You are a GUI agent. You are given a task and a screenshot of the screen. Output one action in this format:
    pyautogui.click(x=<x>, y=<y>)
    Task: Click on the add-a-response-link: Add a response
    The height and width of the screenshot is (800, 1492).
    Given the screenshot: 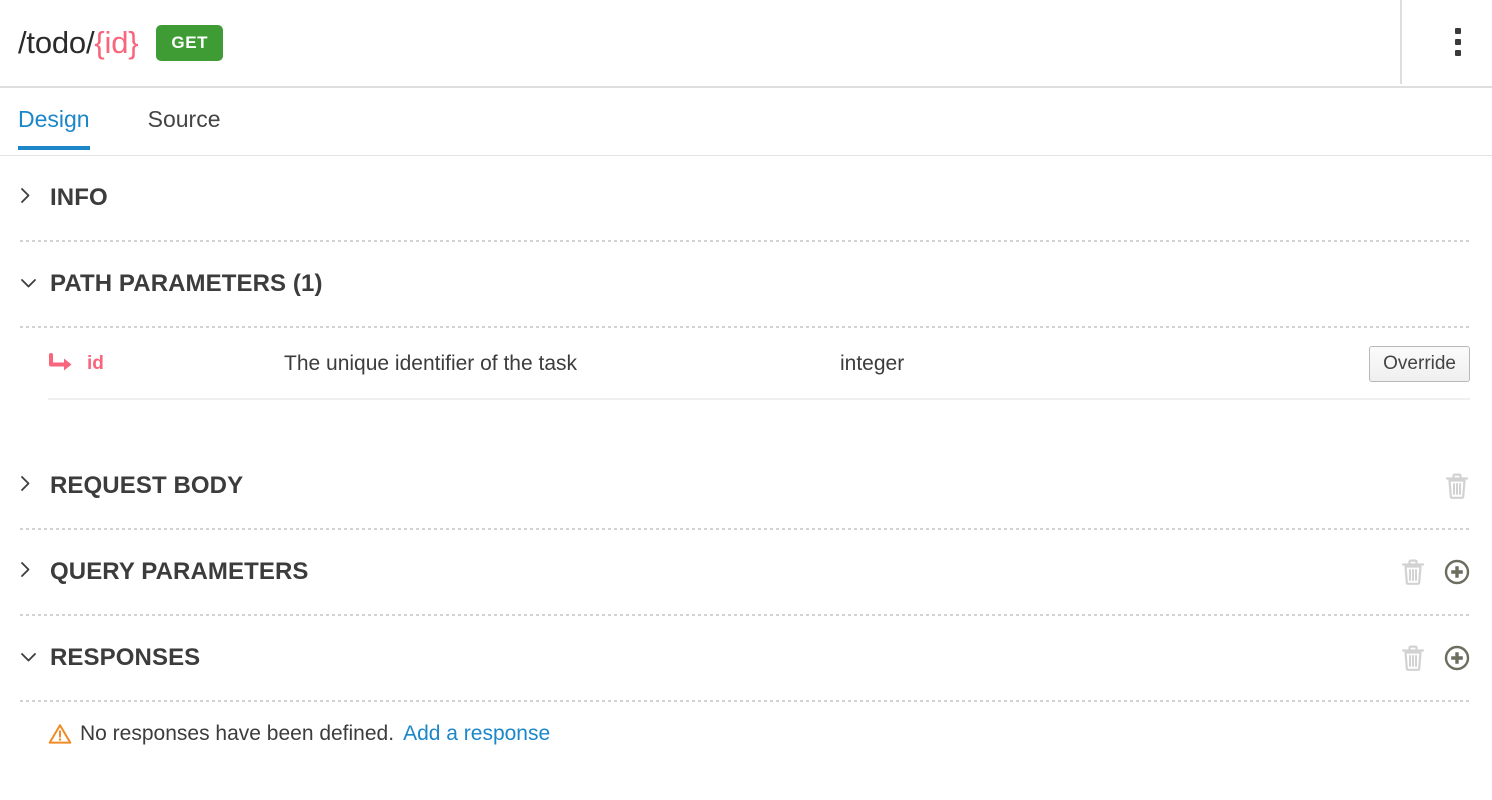 What is the action you would take?
    pyautogui.click(x=476, y=734)
    